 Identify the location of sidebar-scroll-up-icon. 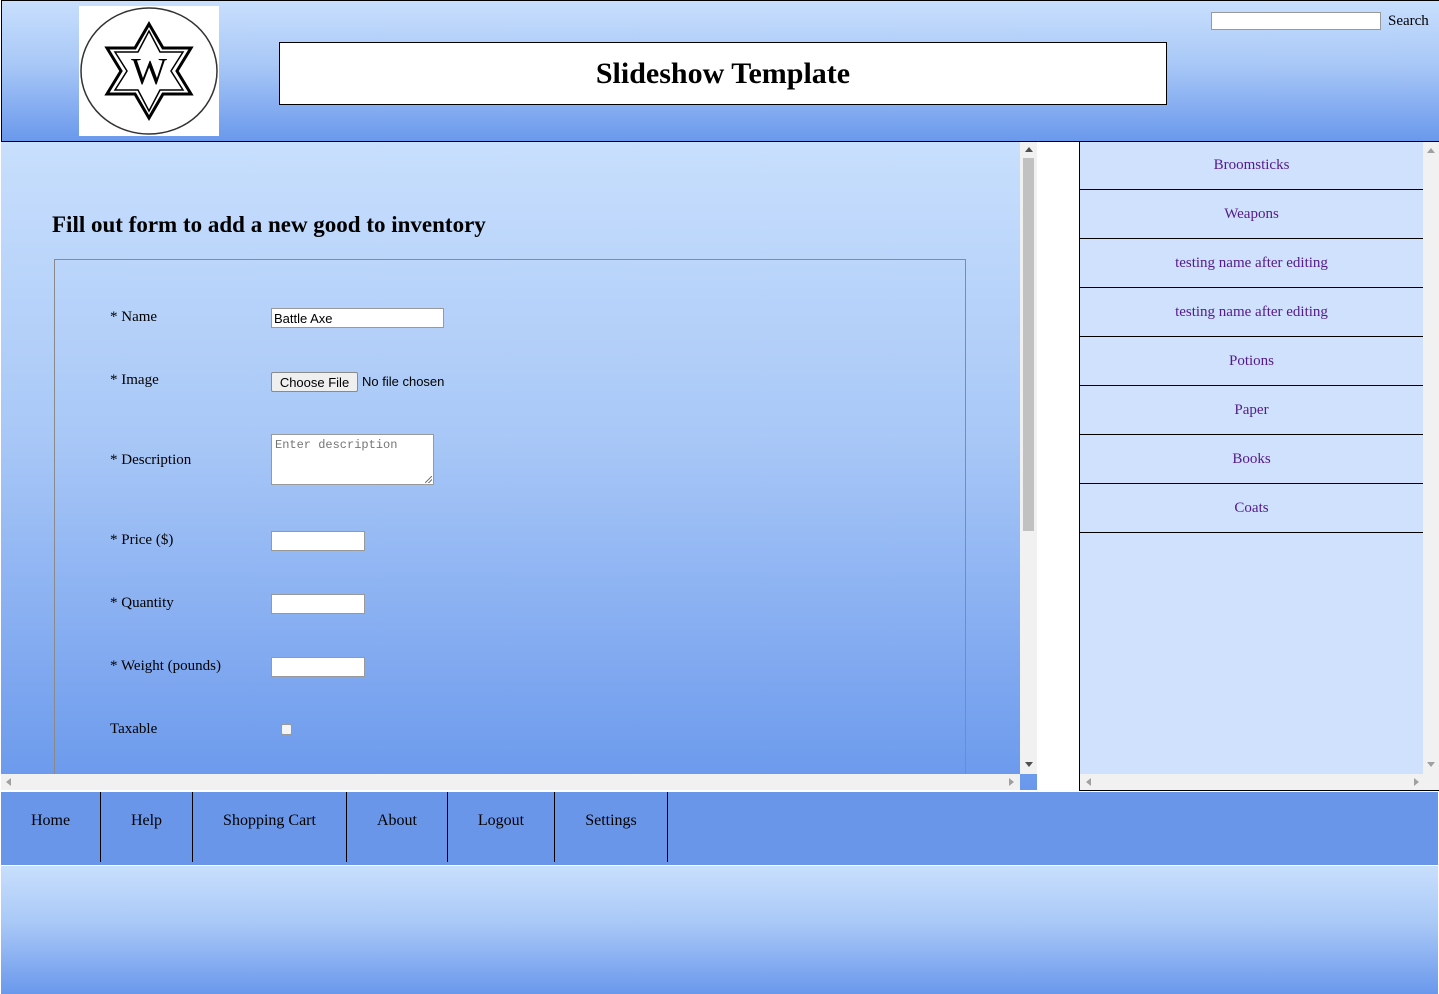
(1431, 150).